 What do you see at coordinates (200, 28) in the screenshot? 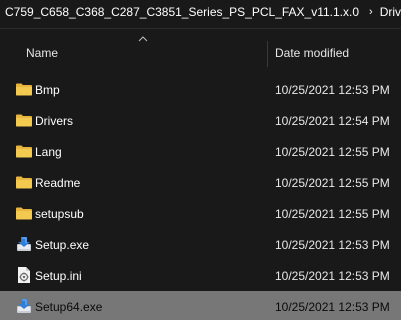
I see `breadcrumb-divider` at bounding box center [200, 28].